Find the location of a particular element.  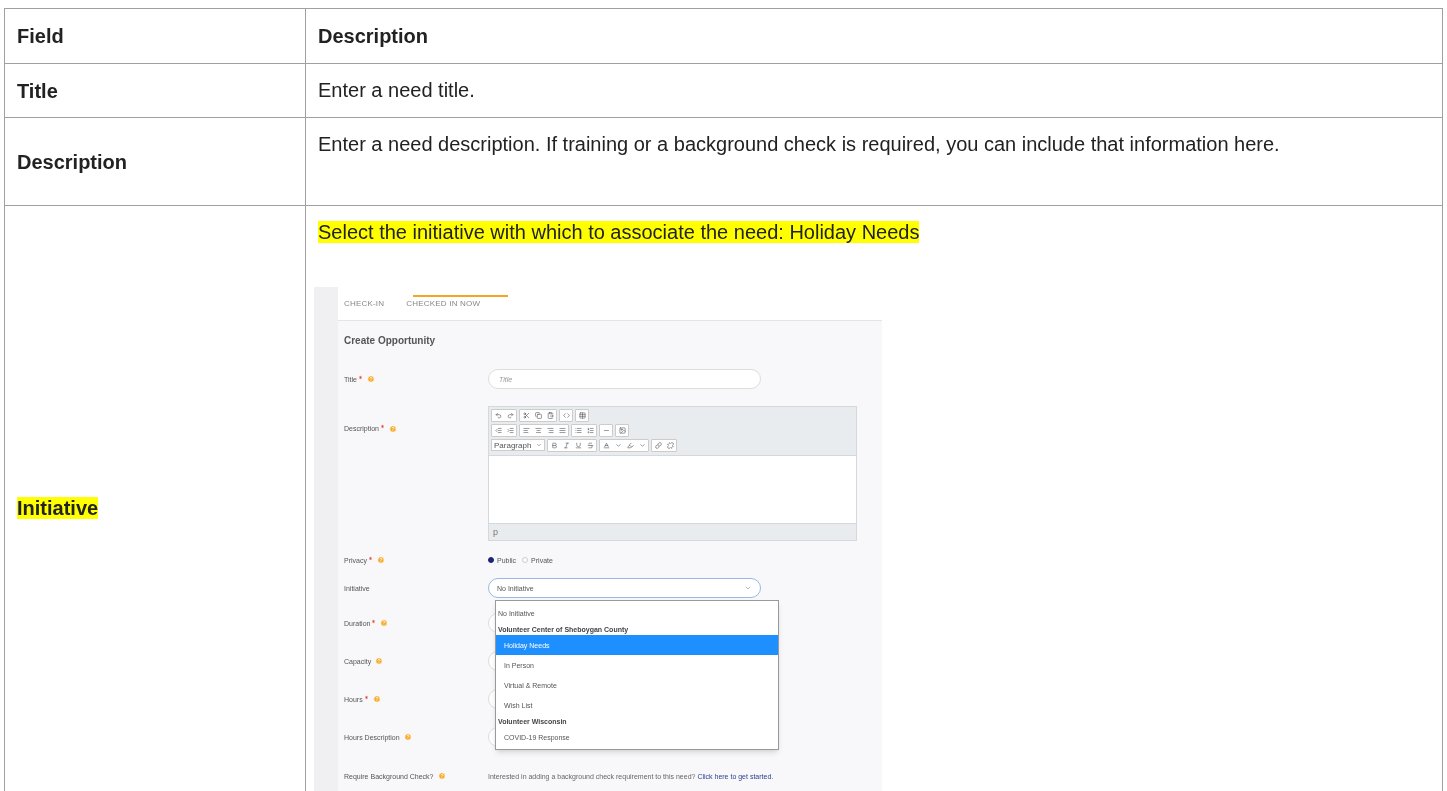

link-icon is located at coordinates (658, 445).